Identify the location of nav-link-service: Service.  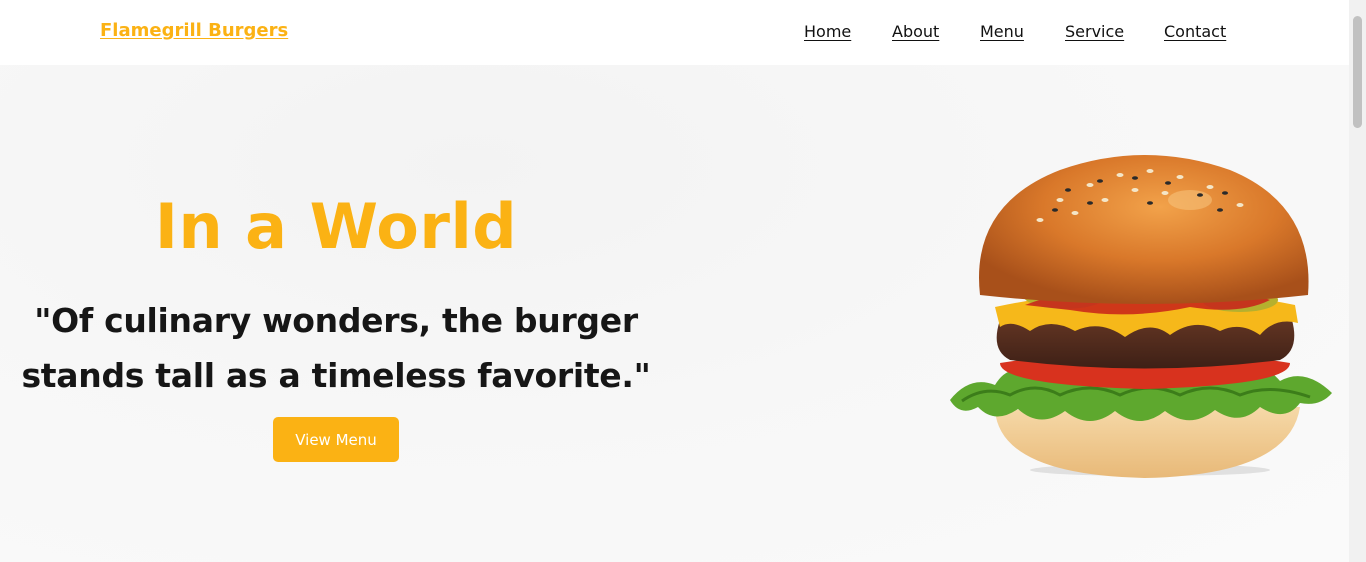
(1094, 31).